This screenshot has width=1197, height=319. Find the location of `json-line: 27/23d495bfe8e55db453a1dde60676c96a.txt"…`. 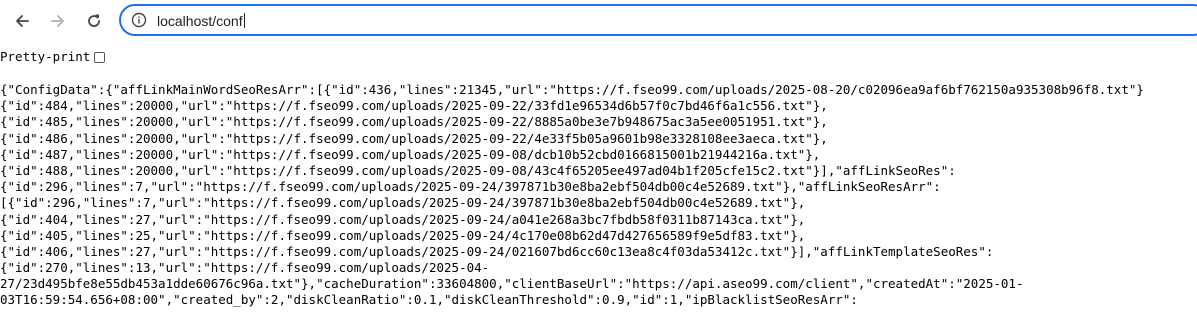

json-line: 27/23d495bfe8e55db453a1dde60676c96a.txt"… is located at coordinates (512, 284).